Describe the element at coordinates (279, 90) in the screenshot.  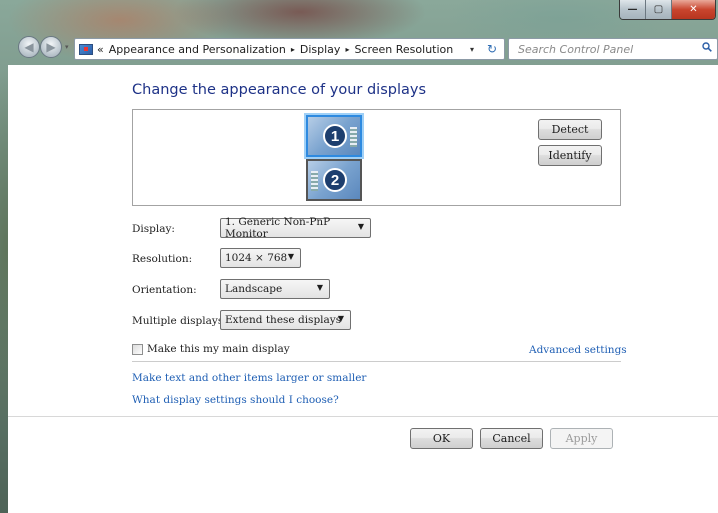
I see `page-title: Change the appearance of your displays` at that location.